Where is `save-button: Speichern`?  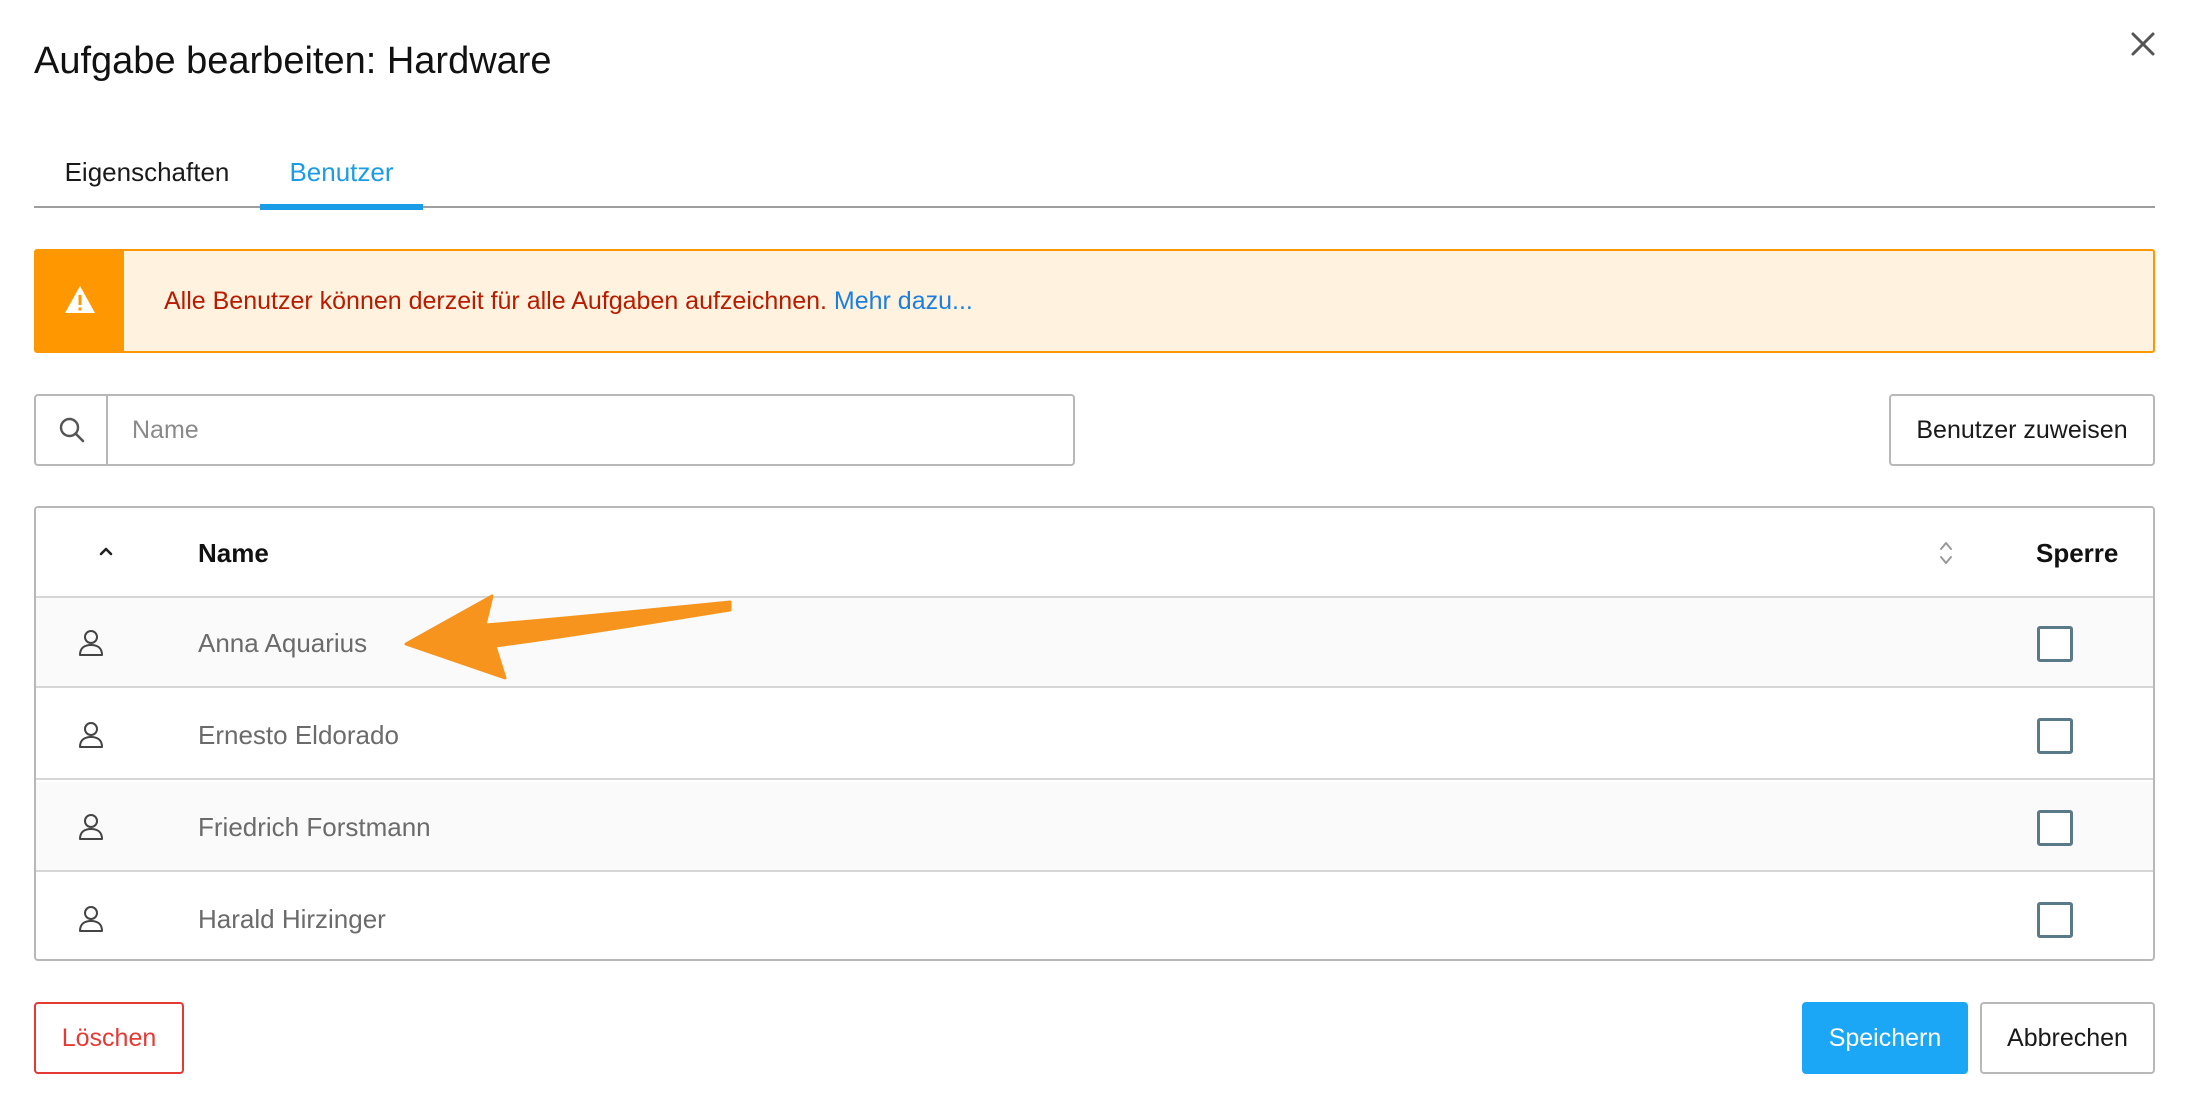 save-button: Speichern is located at coordinates (1885, 1038).